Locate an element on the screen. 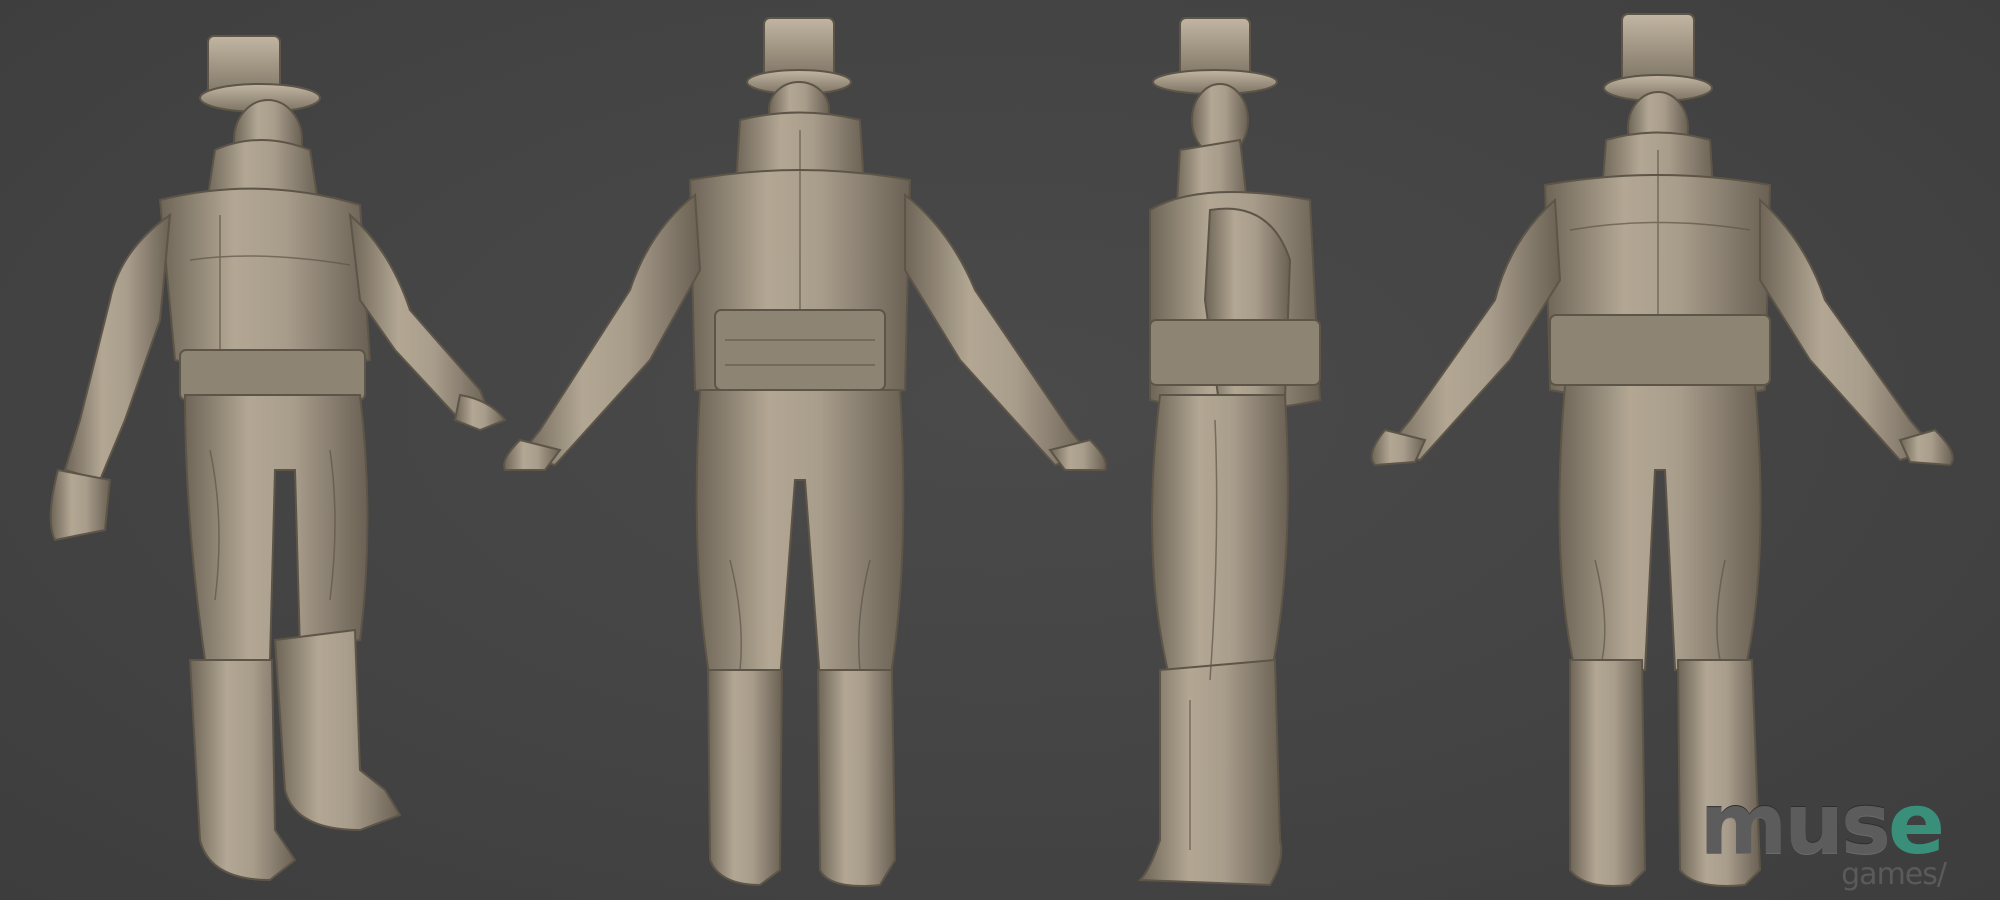 The image size is (2000, 900). muse-games-logo: muse games/ is located at coordinates (1832, 836).